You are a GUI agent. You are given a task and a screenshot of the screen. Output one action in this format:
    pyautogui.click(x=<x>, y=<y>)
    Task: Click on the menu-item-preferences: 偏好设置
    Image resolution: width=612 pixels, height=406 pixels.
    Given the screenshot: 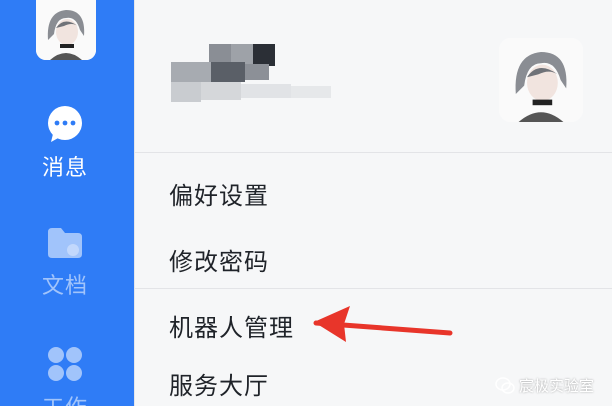 What is the action you would take?
    pyautogui.click(x=219, y=193)
    